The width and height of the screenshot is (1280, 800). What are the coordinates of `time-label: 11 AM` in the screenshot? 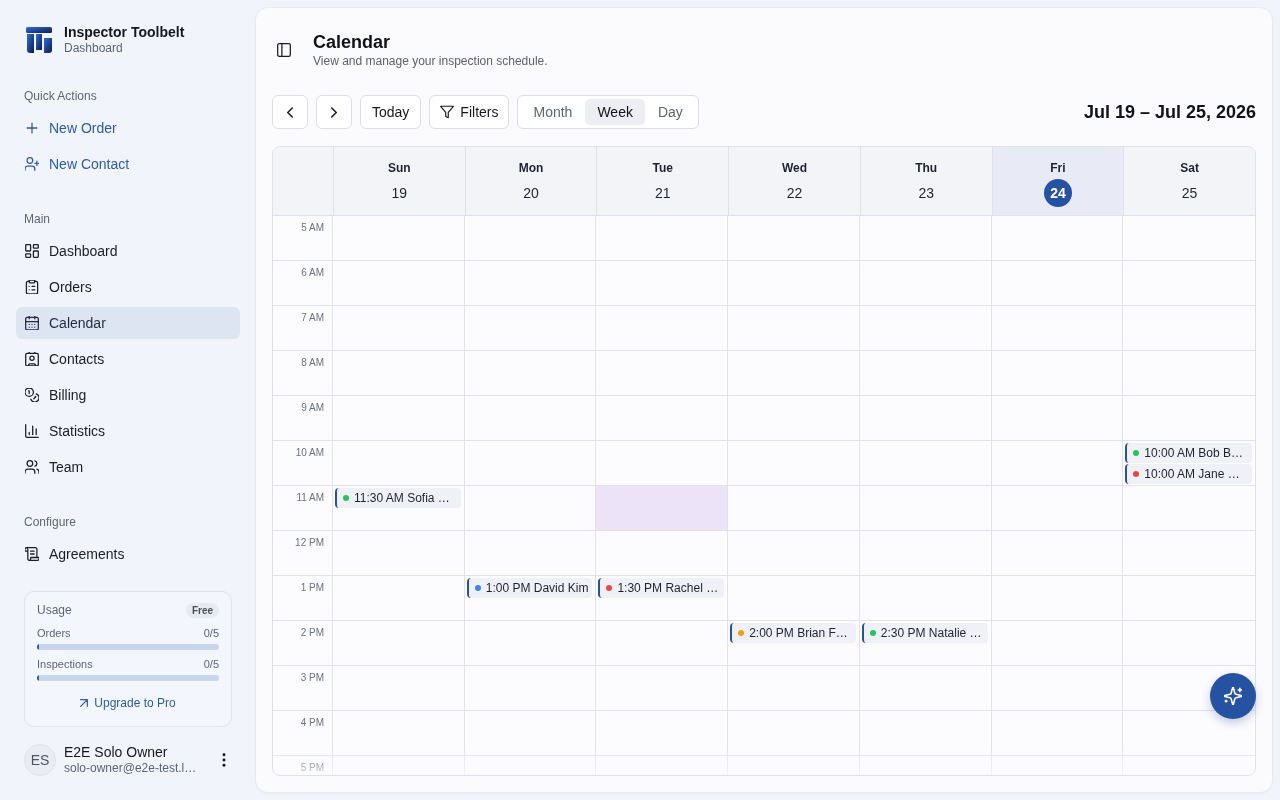 It's located at (310, 498).